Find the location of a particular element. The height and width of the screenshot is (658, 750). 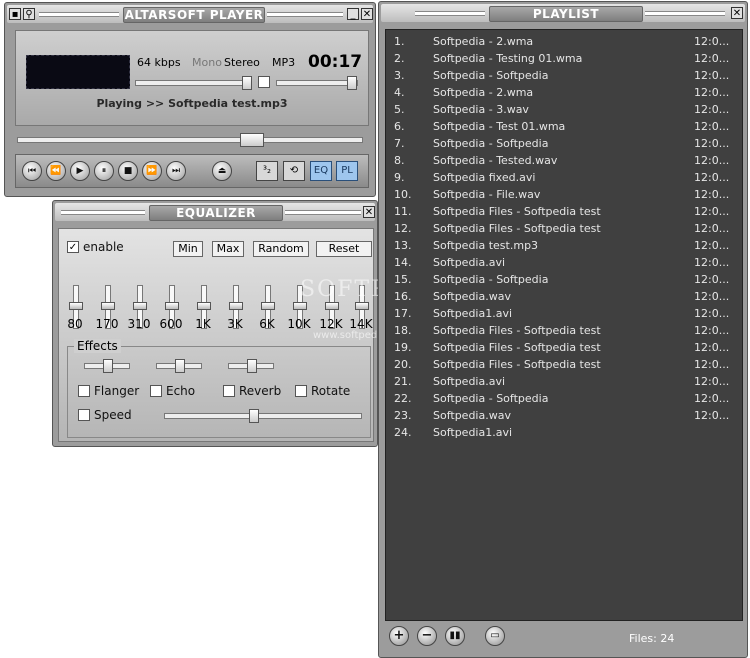

enable-checkbox: ✓ is located at coordinates (73, 247).